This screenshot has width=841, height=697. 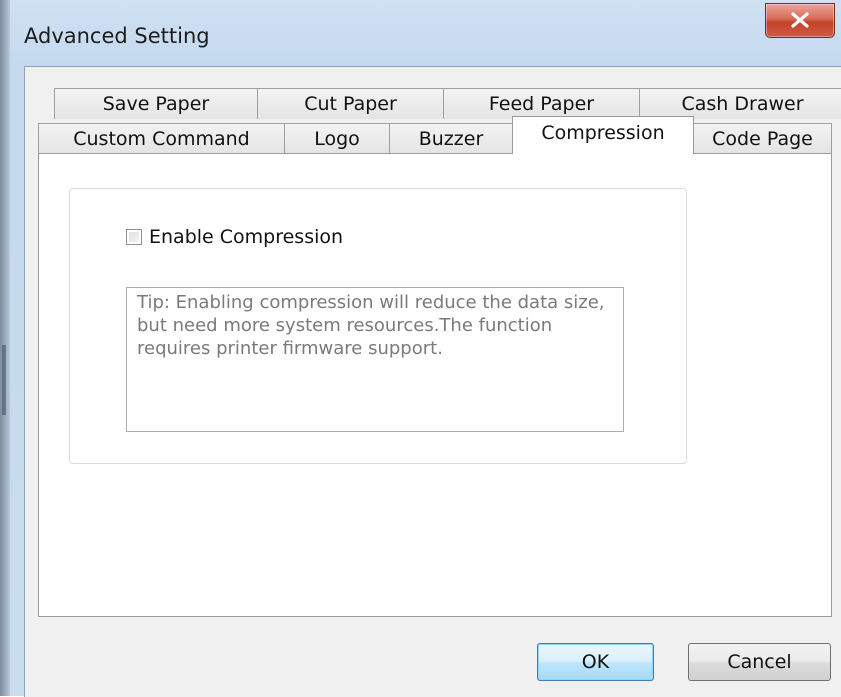 I want to click on tab-label: Cash Drawer, so click(x=742, y=104).